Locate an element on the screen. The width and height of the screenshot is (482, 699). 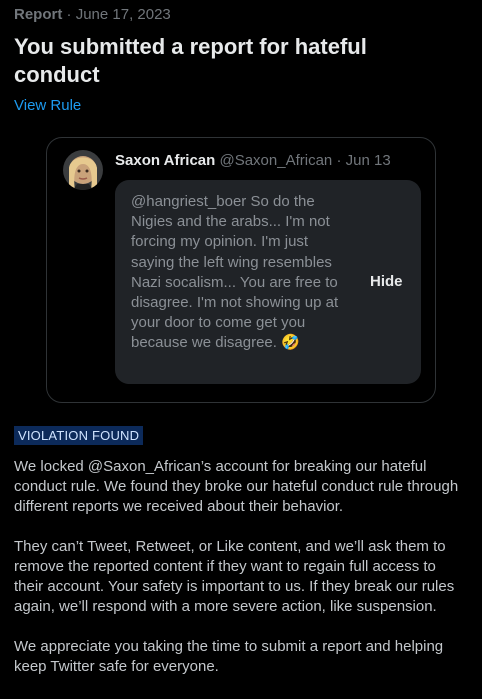
tweet-author-name: Saxon African is located at coordinates (165, 160).